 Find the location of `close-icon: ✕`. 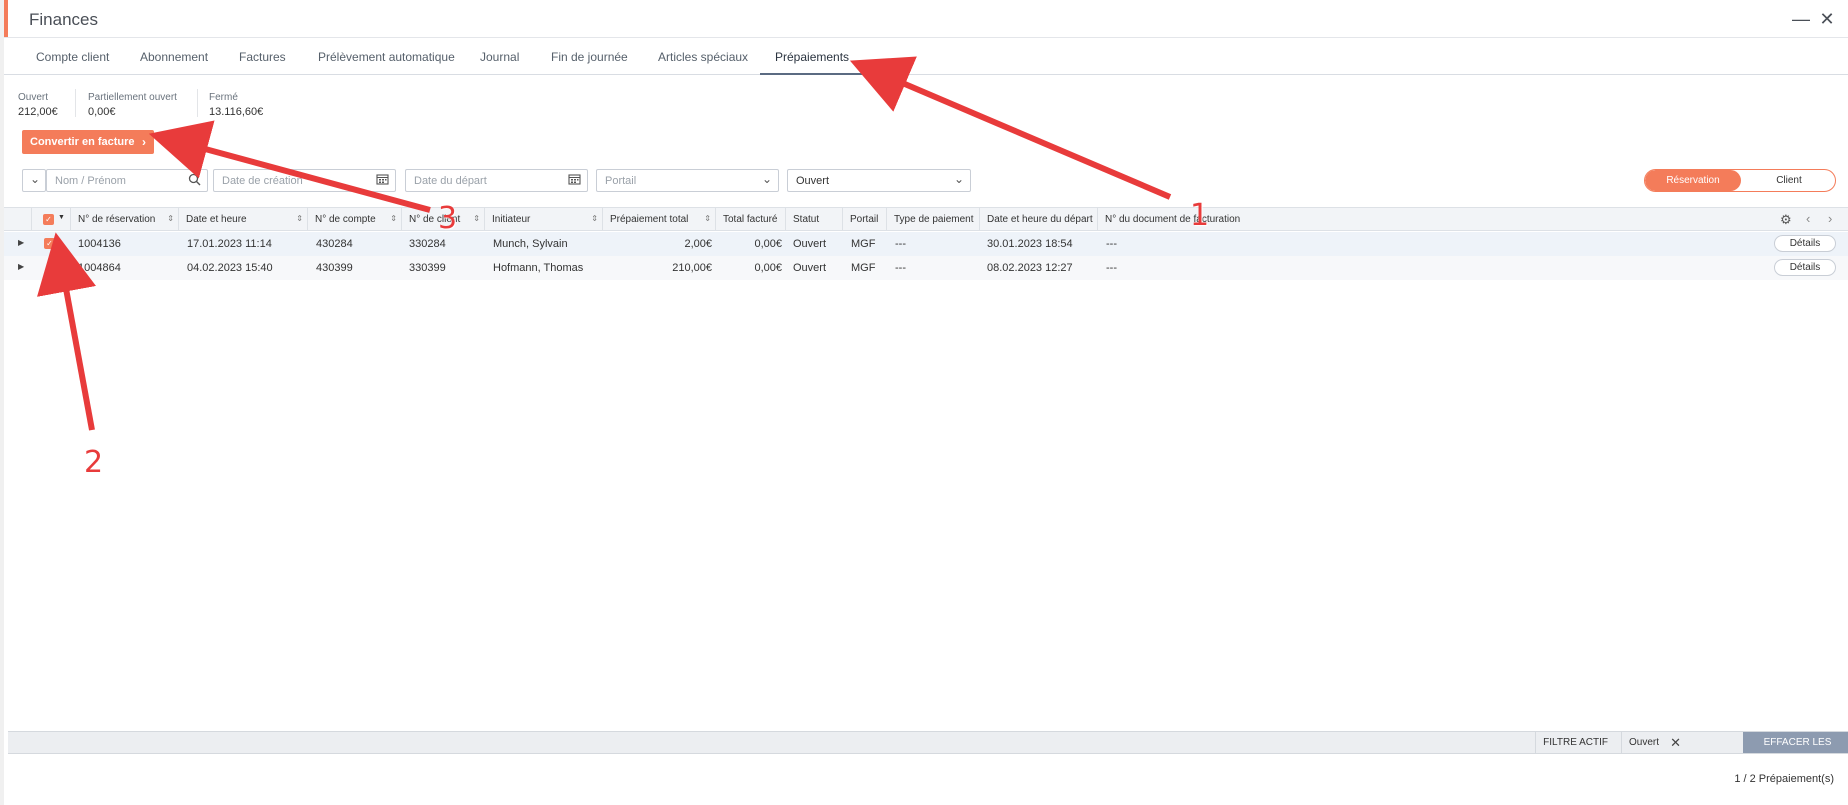

close-icon: ✕ is located at coordinates (1827, 19).